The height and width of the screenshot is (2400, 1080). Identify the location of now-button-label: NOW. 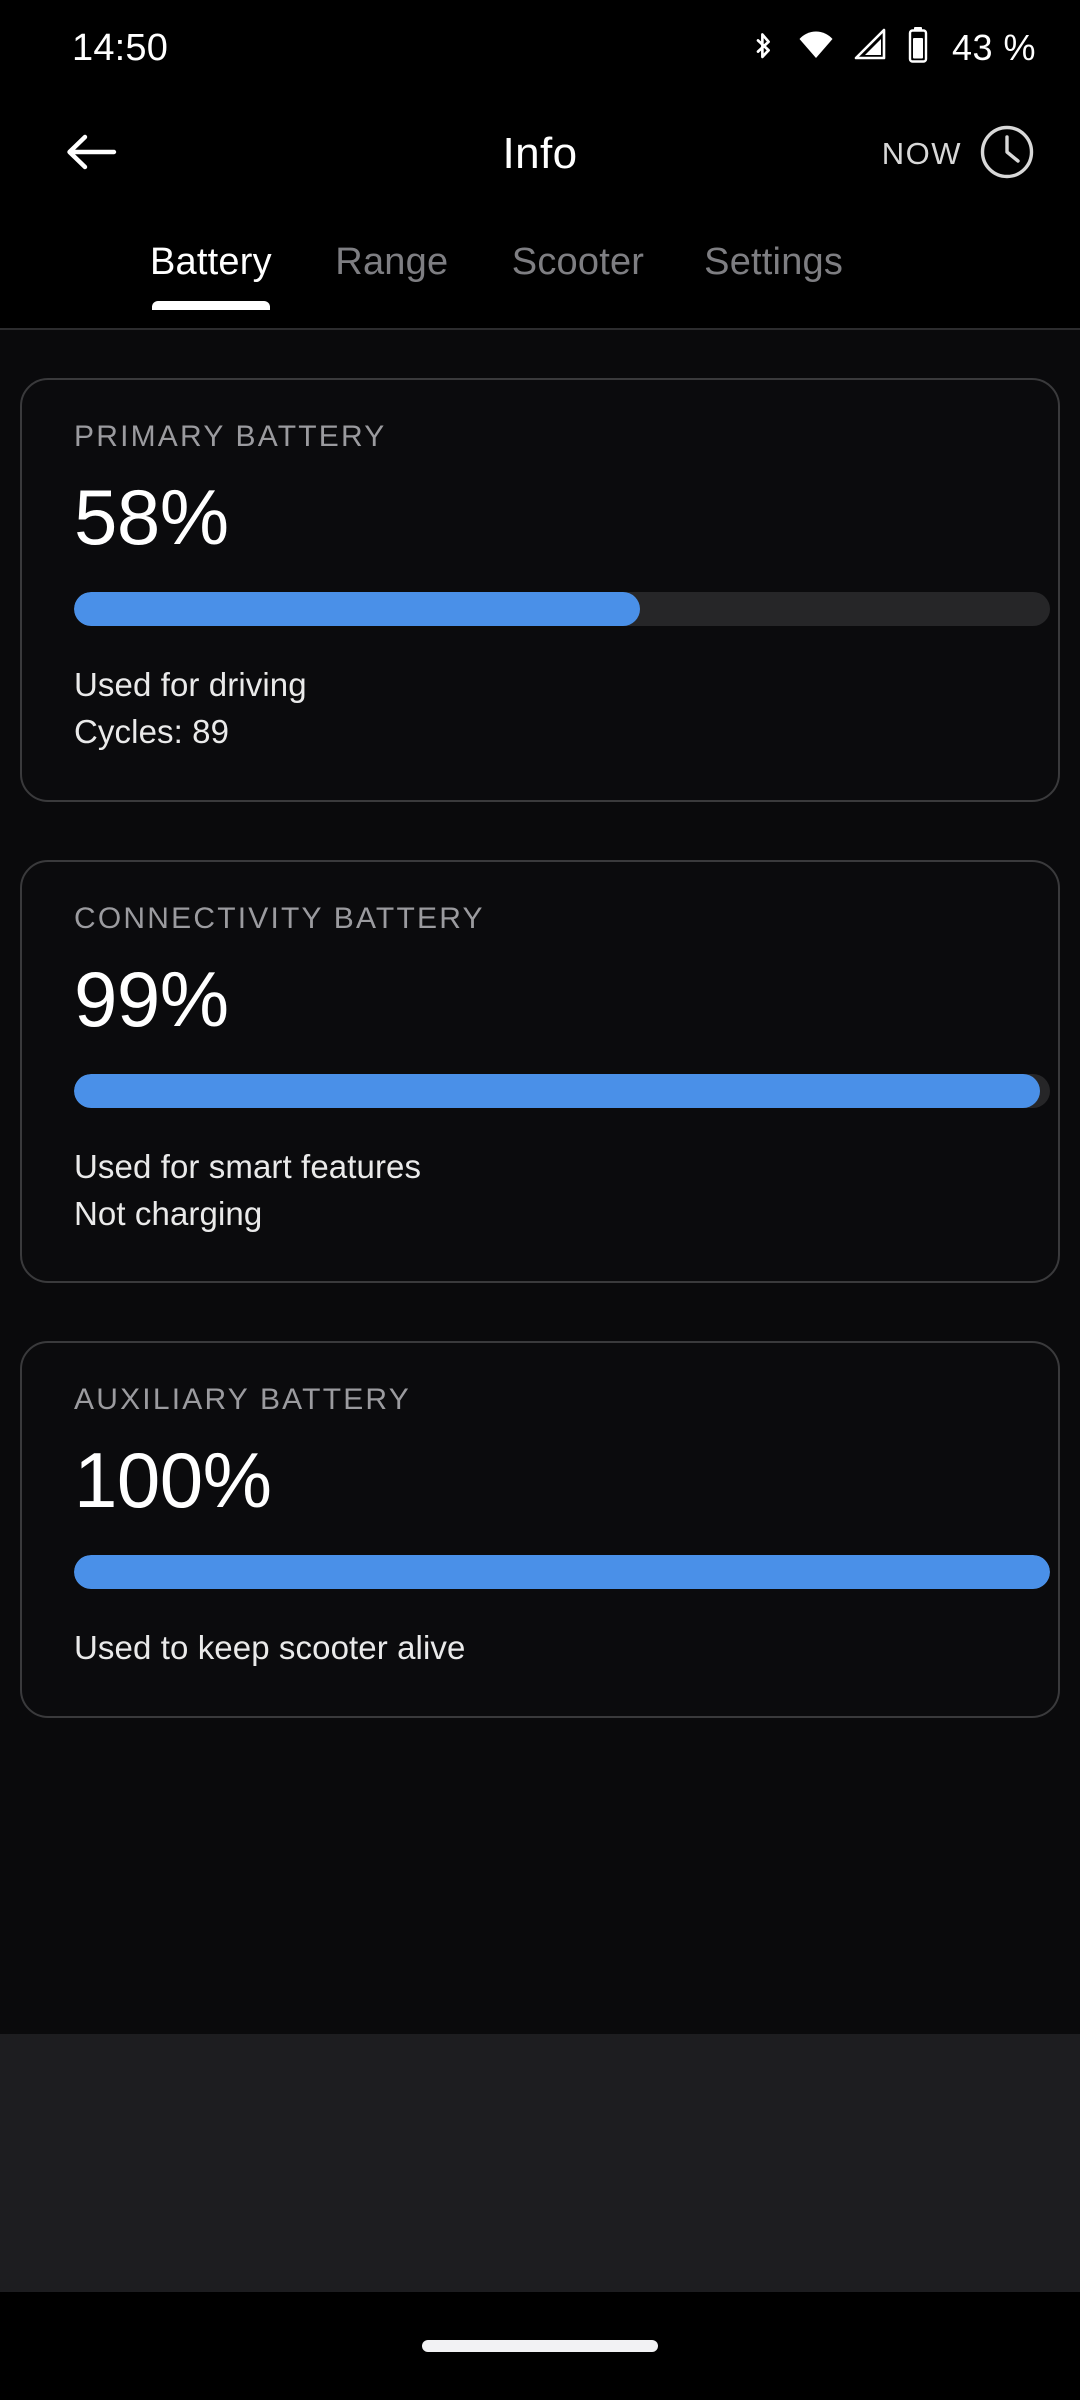
(921, 153).